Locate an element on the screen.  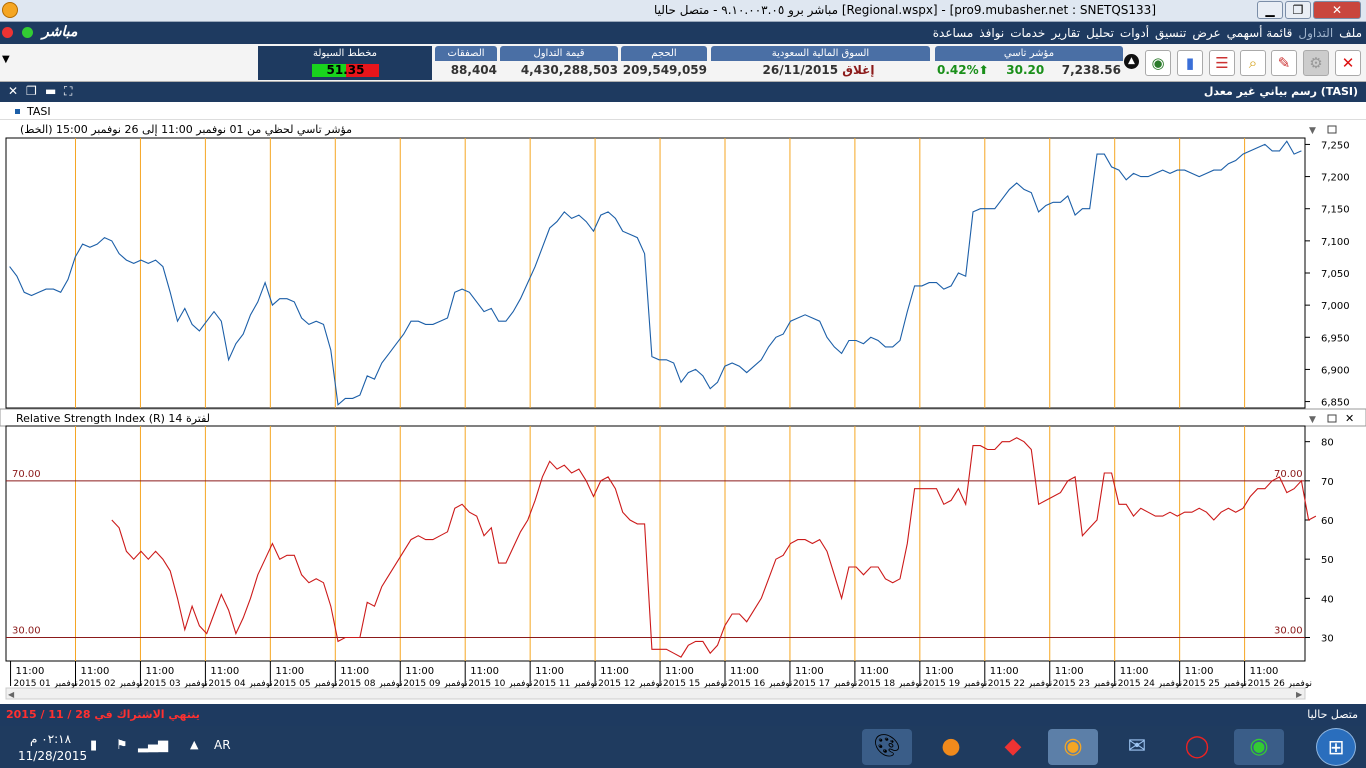
messenger-icon: ✉ is located at coordinates (1137, 747).